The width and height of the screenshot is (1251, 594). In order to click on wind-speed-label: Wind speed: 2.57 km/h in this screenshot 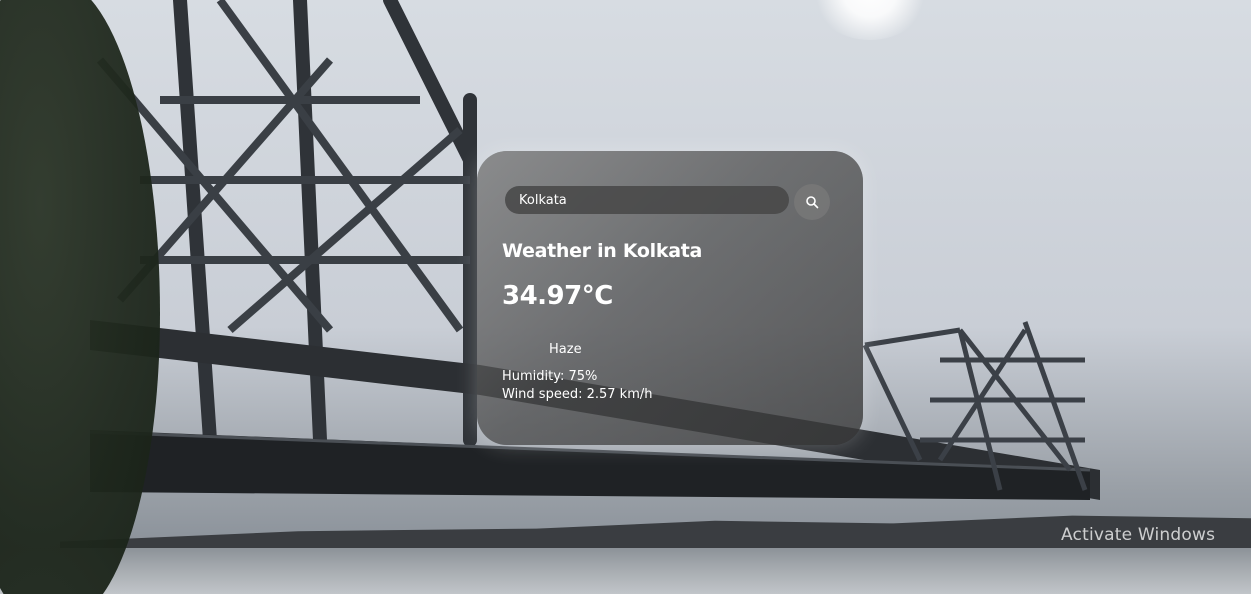, I will do `click(577, 394)`.